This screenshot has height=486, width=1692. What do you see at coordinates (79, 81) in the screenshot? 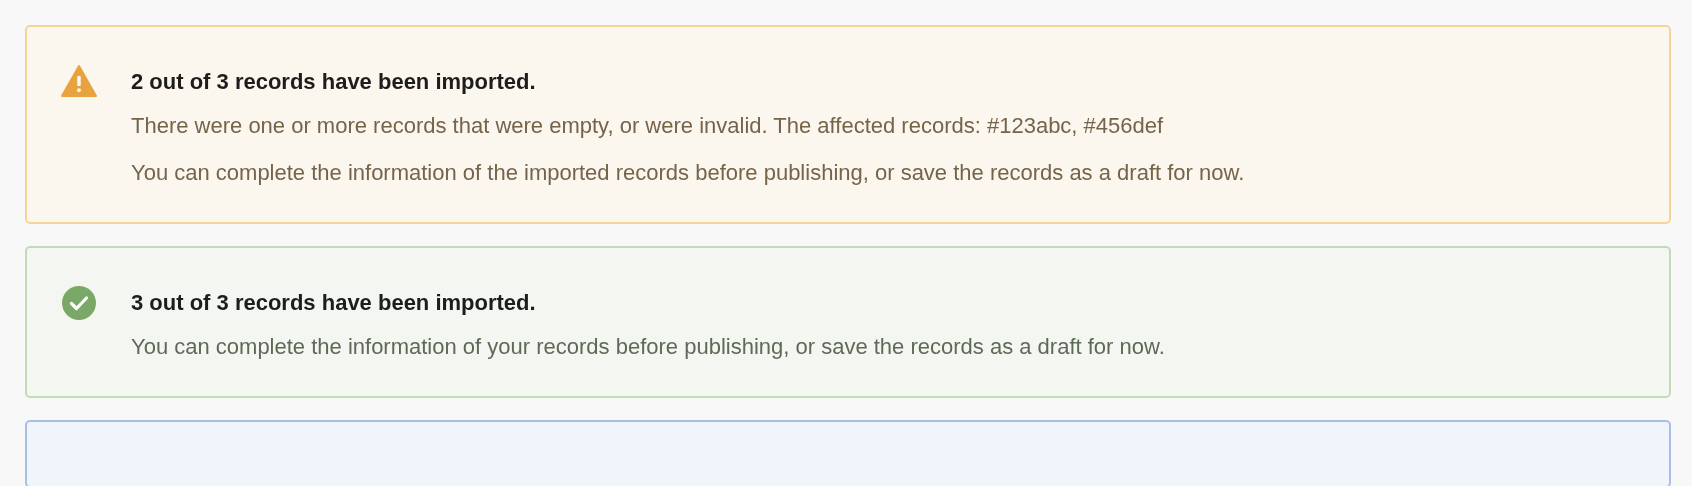
I see `warning-icon` at bounding box center [79, 81].